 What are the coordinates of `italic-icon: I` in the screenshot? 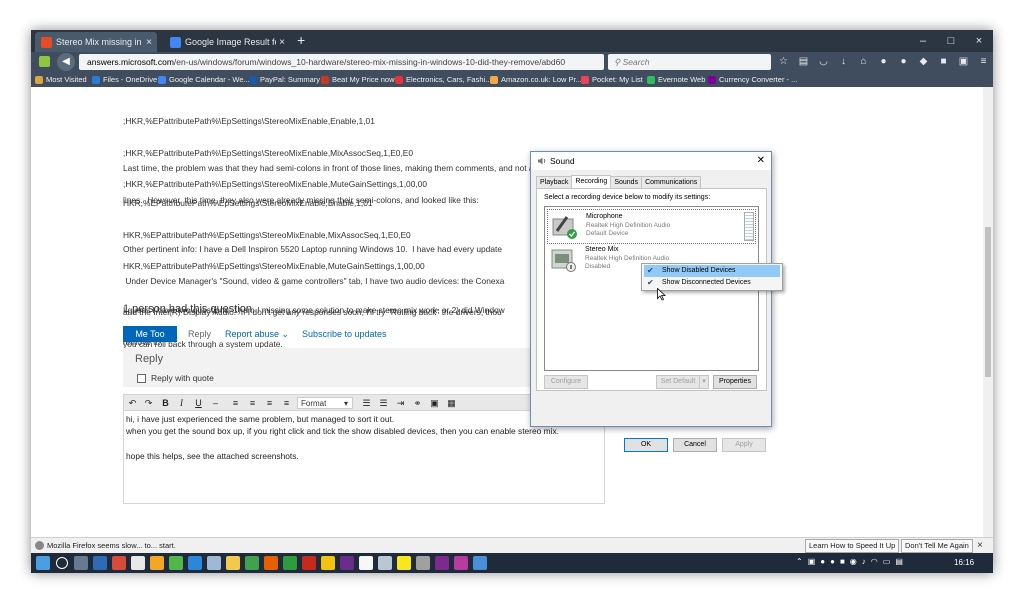 It's located at (181, 403).